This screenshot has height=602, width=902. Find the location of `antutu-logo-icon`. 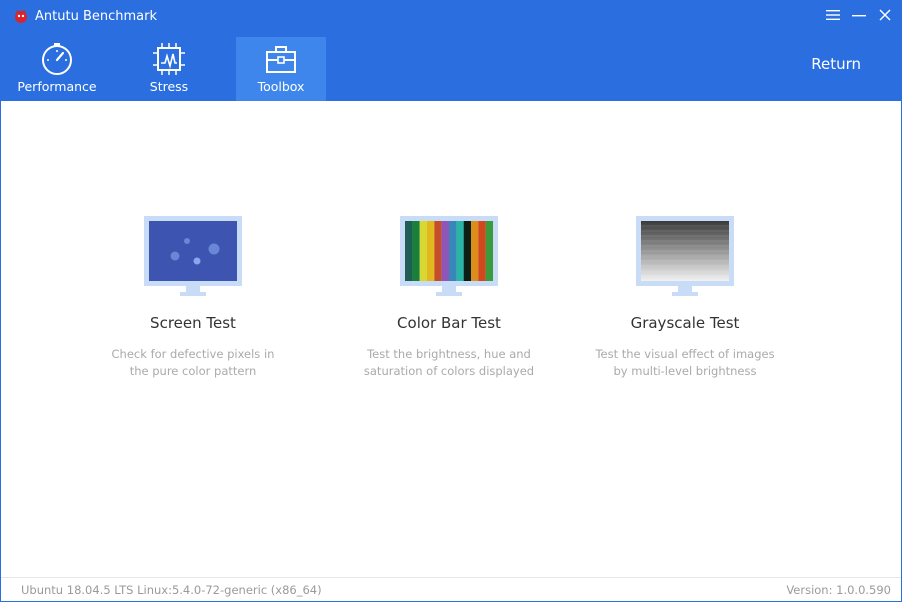

antutu-logo-icon is located at coordinates (21, 16).